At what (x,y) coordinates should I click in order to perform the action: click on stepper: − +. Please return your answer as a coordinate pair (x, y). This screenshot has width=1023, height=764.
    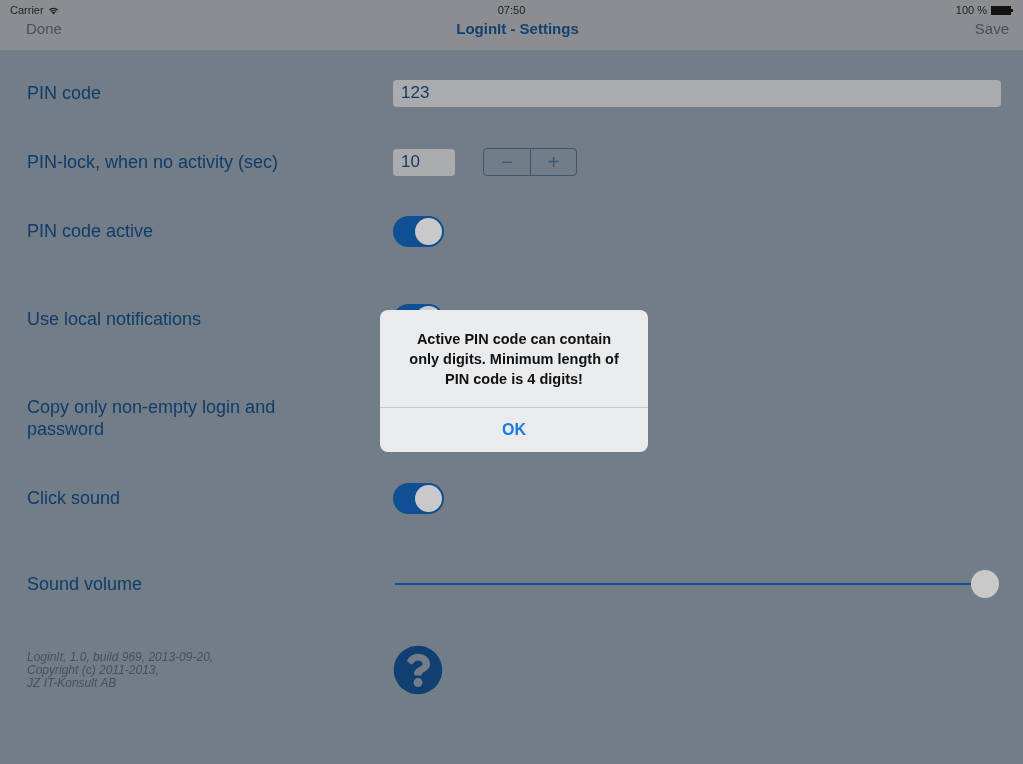
    Looking at the image, I should click on (530, 162).